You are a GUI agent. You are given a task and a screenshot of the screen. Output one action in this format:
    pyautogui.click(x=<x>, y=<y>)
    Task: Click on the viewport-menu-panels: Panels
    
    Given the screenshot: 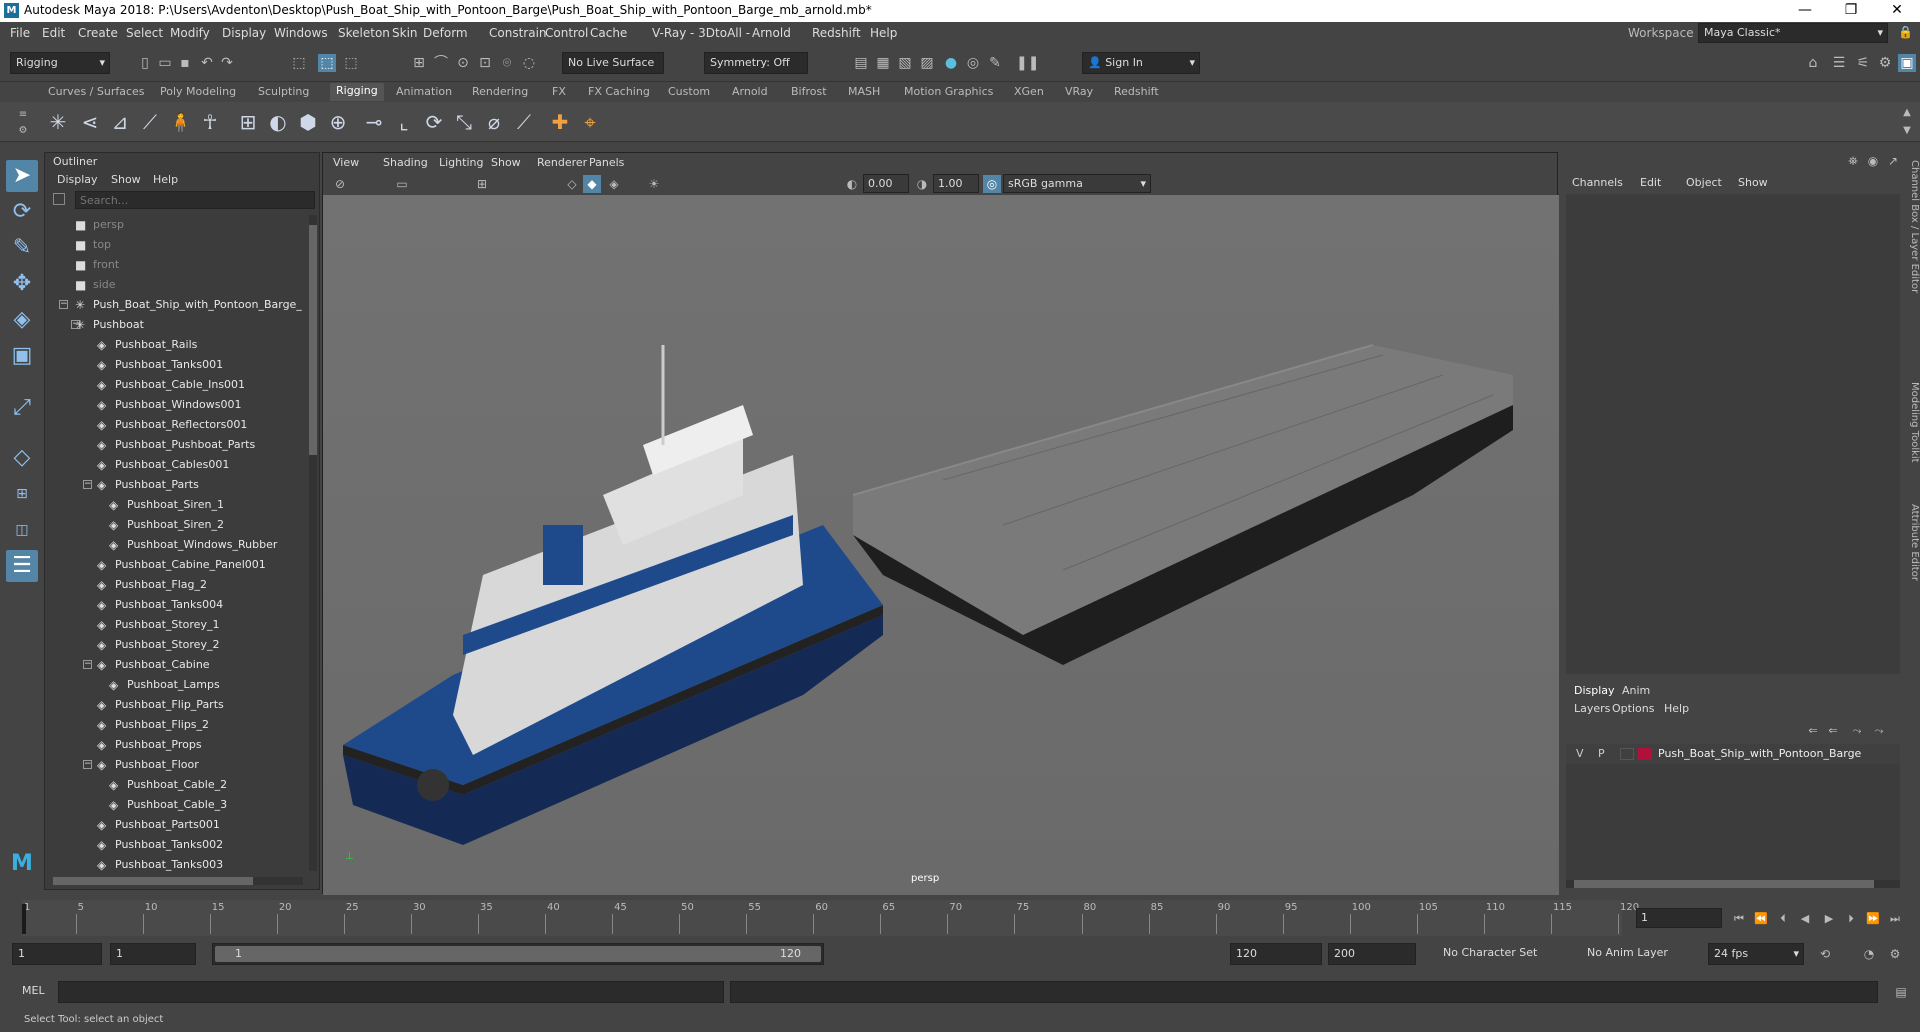 What is the action you would take?
    pyautogui.click(x=606, y=162)
    